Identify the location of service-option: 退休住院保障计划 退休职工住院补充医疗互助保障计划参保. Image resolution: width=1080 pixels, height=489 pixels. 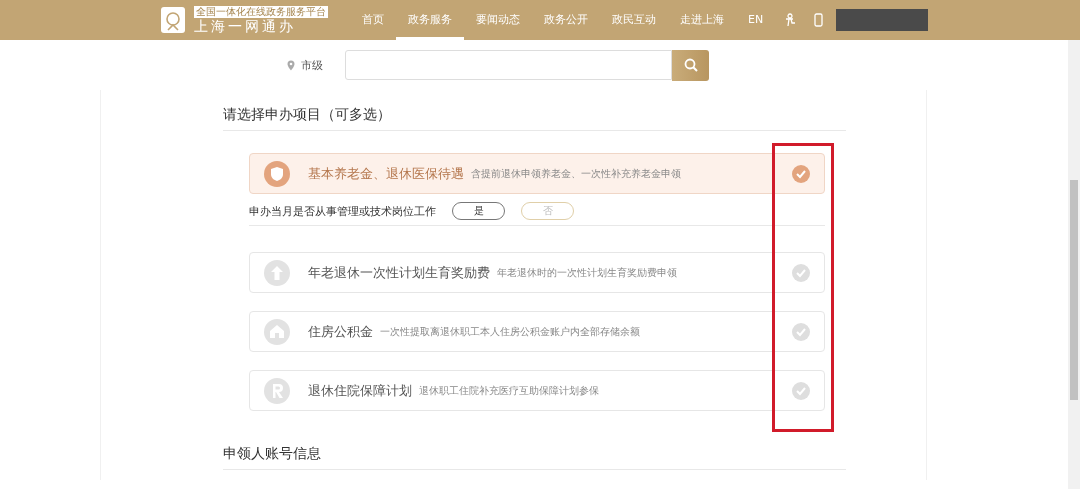
(537, 390).